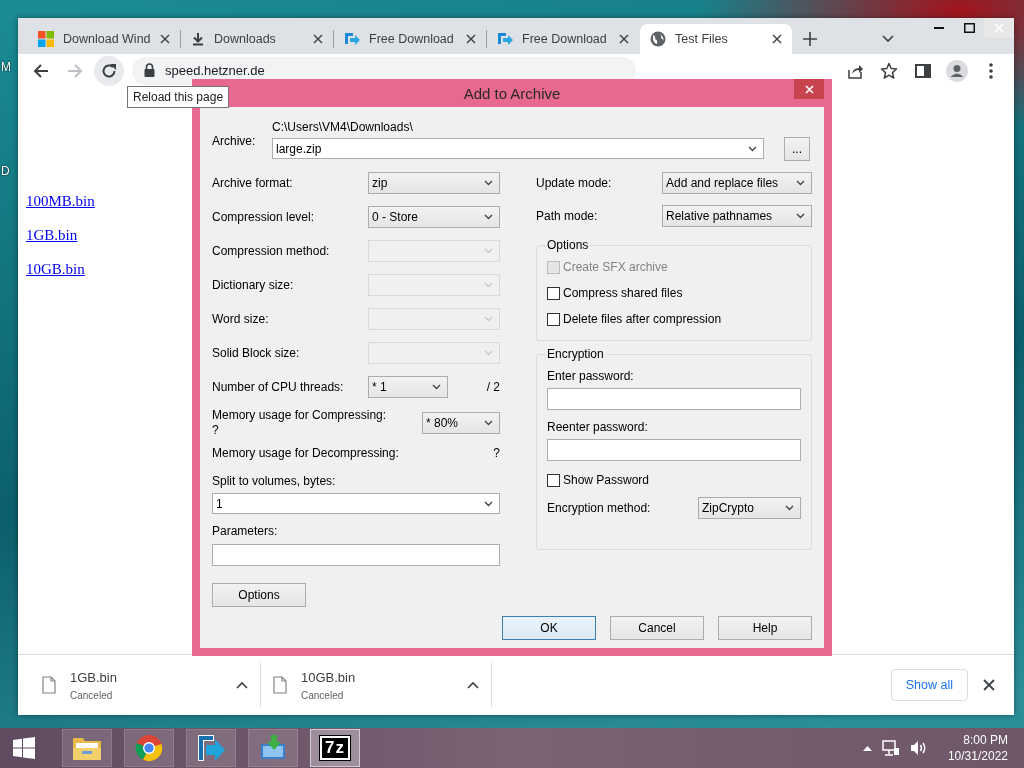 The width and height of the screenshot is (1024, 768). What do you see at coordinates (52, 235) in the screenshot?
I see `file-link: 1GB.bin` at bounding box center [52, 235].